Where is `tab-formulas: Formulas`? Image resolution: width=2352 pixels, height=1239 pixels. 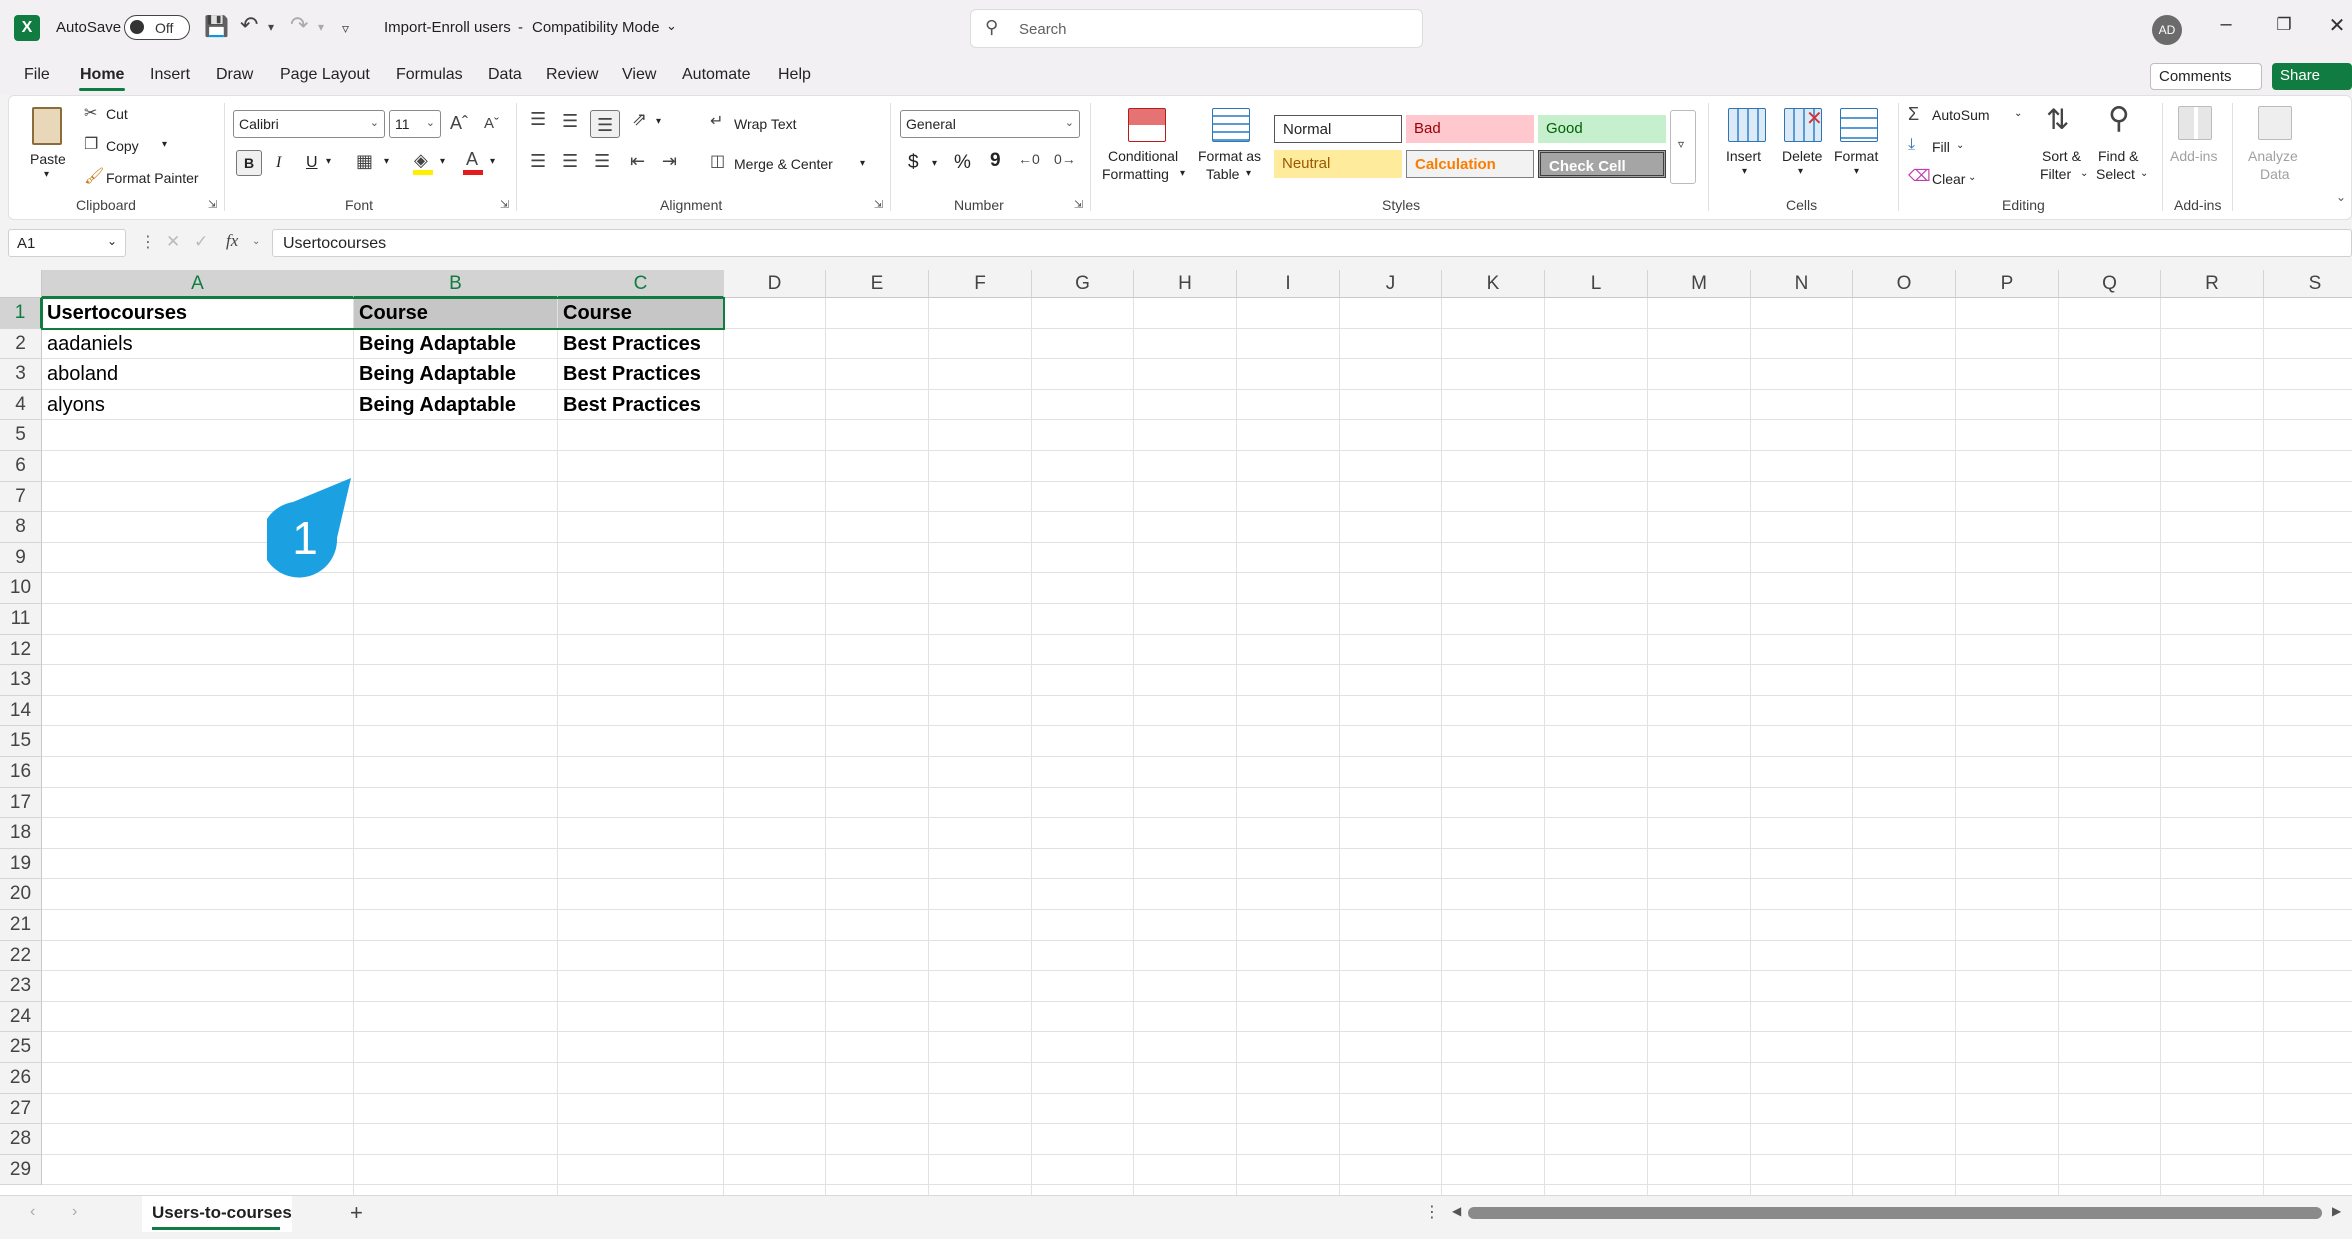 tab-formulas: Formulas is located at coordinates (429, 75).